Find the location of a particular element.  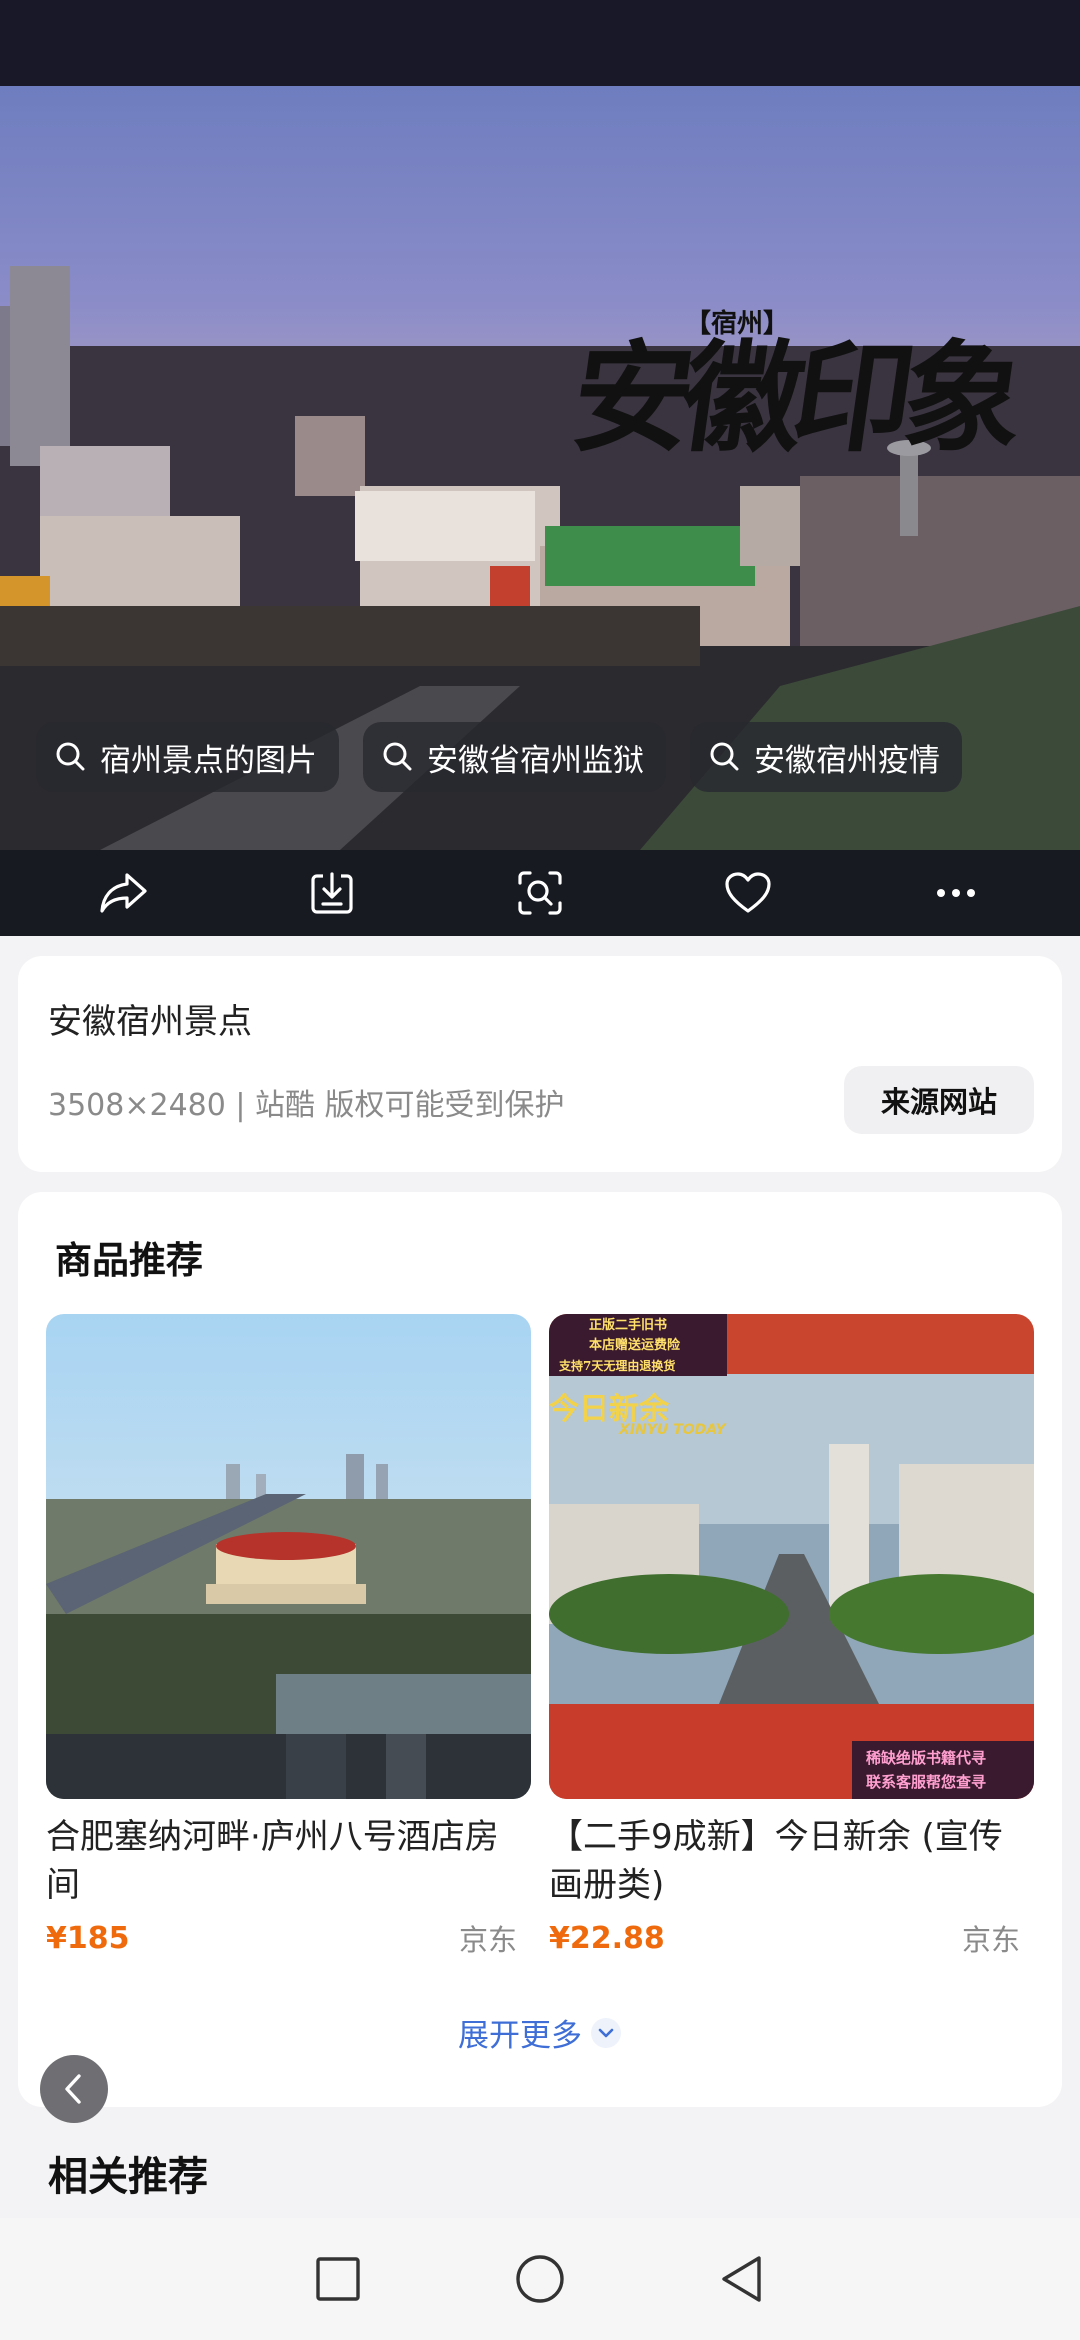

banner-subtitle: XINYU TODAY is located at coordinates (672, 1430).